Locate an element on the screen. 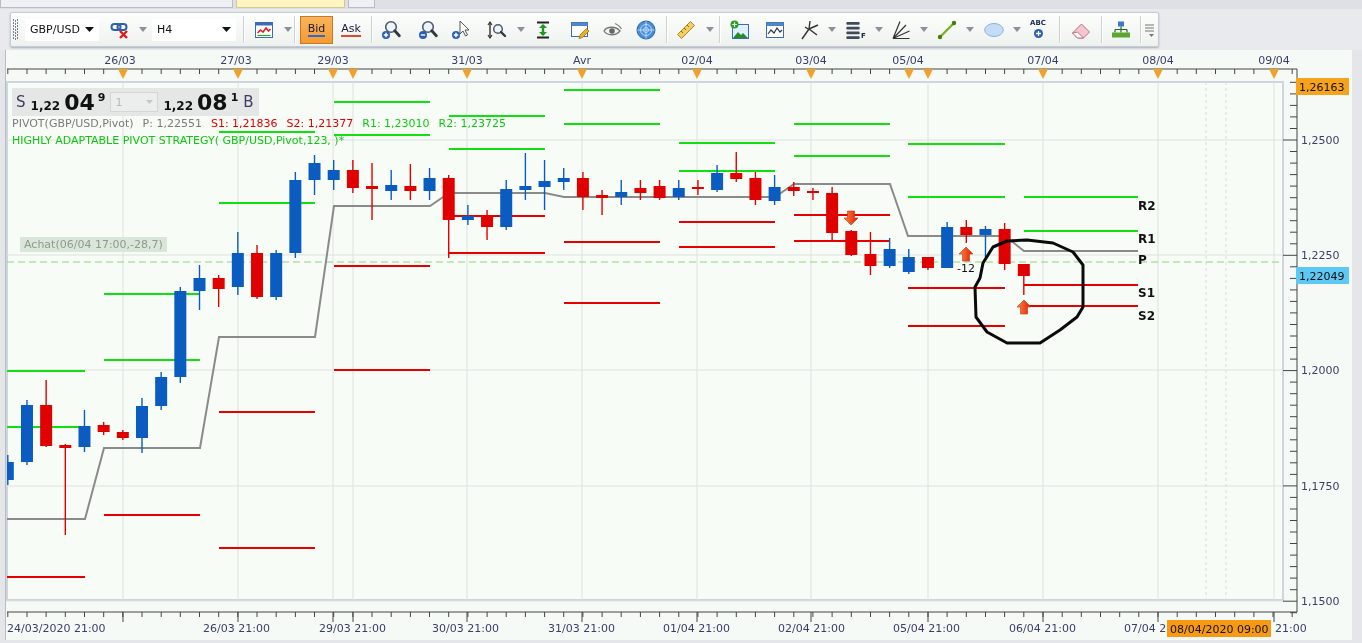 This screenshot has width=1362, height=643. time-badge: 08/04/2020 09:00 is located at coordinates (1219, 628).